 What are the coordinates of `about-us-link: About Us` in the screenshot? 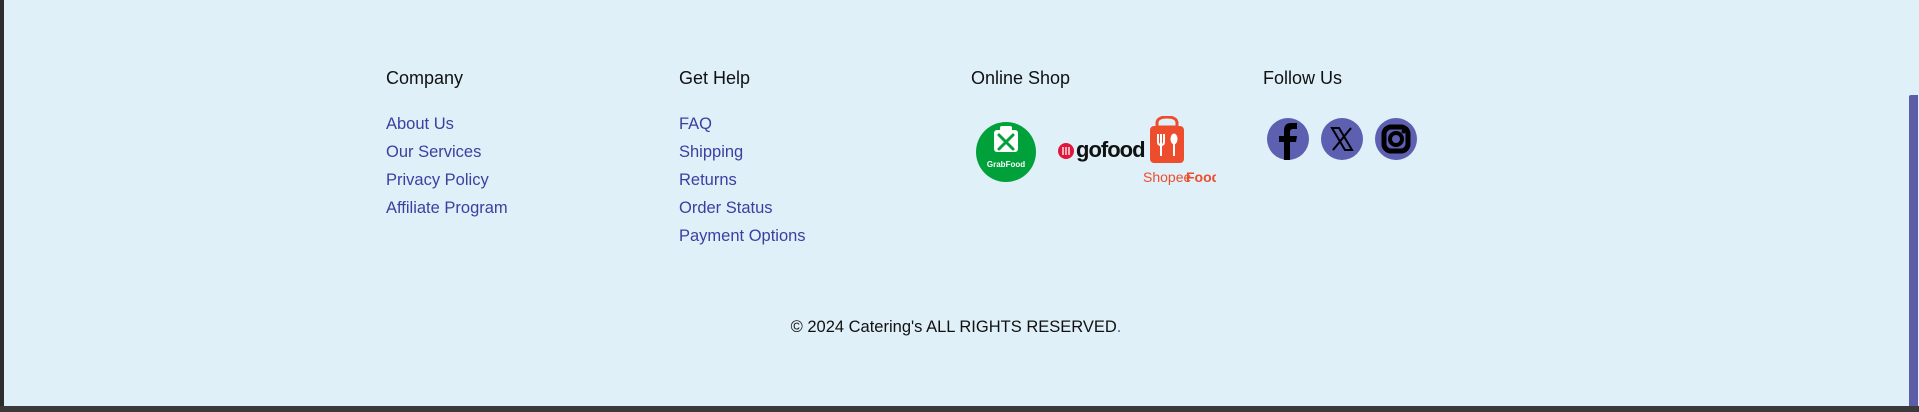 It's located at (420, 124).